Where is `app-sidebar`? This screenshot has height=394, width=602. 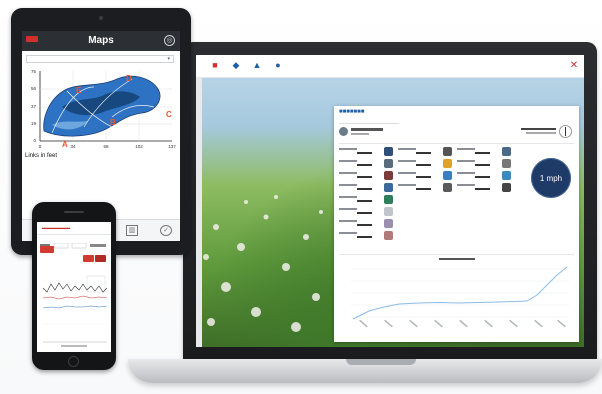 app-sidebar is located at coordinates (199, 212).